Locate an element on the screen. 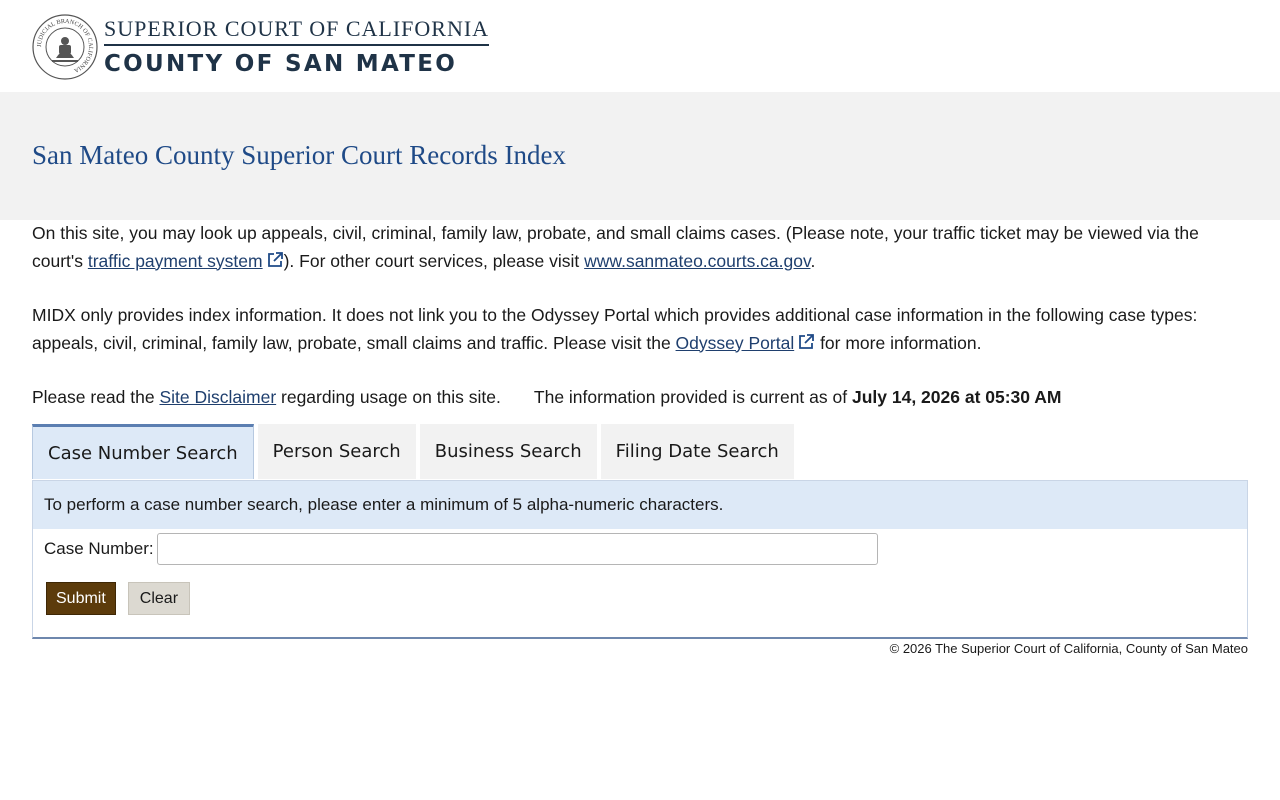 This screenshot has height=800, width=1280. case-number-row: Case Number: is located at coordinates (640, 549).